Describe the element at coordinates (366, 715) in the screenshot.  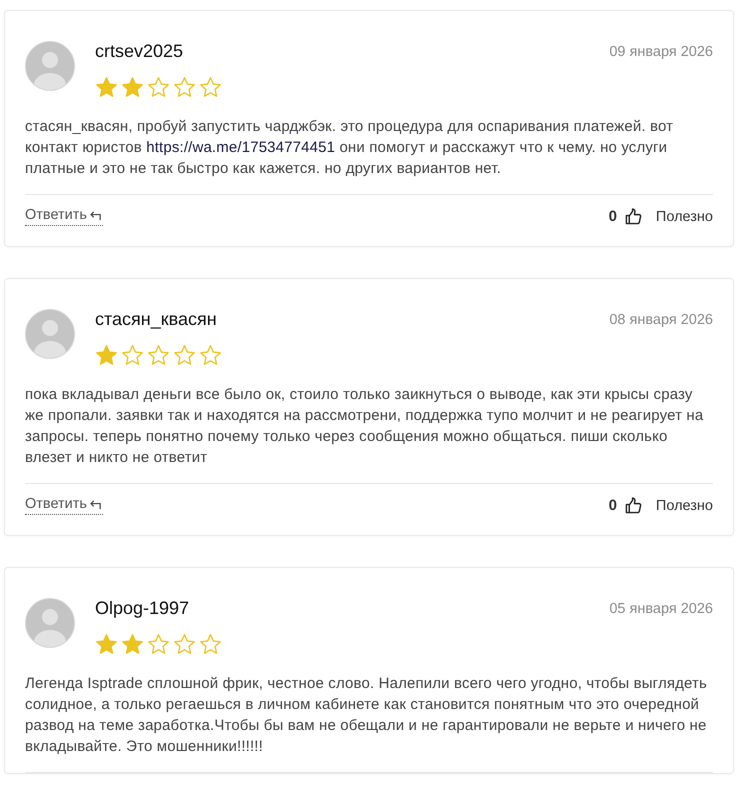
I see `review-text: Легенда Isptrade сплошной фрик, честное слово. Налепили всего чего угодно, чтобы выглядеть солидное, а только регаешься в личном кабинете как становится понятным что это очередной развод на теме заработка.Чтобы бы вам не обещали и не гарантировали не верьте и ничего не вкладывайте. Это мошенники!!!!!!` at that location.